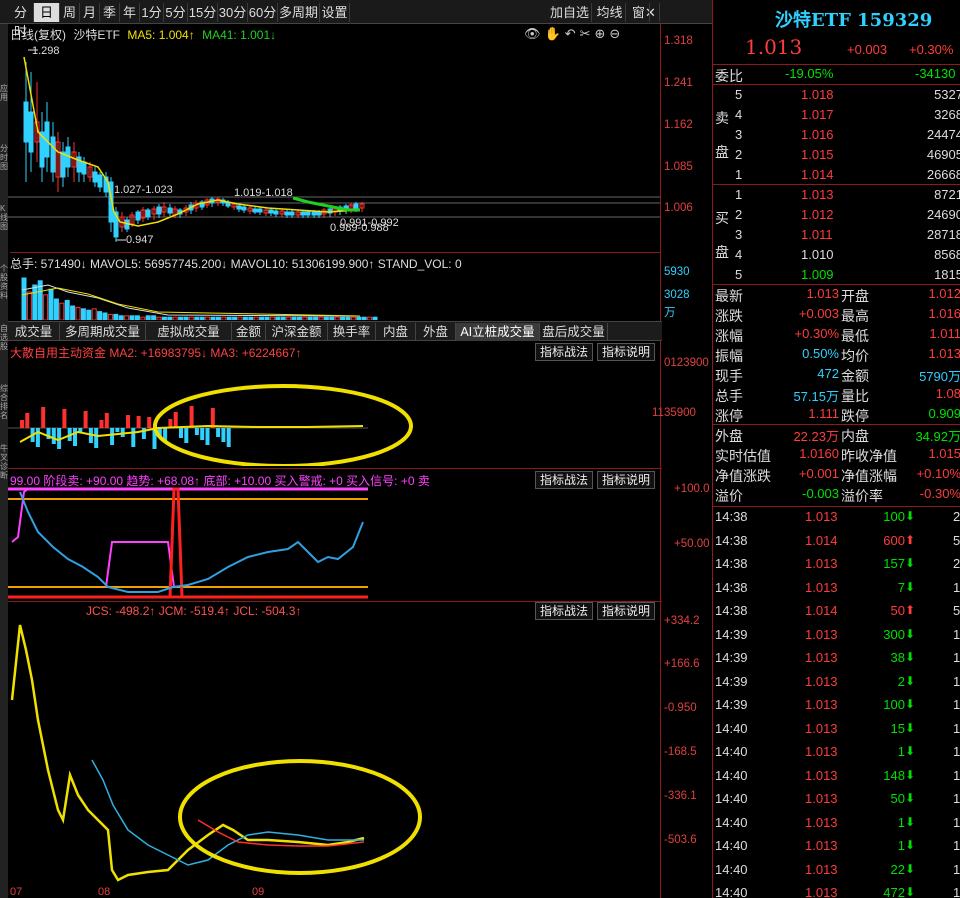 The width and height of the screenshot is (960, 898). Describe the element at coordinates (938, 473) in the screenshot. I see `est-value: +0.10%` at that location.